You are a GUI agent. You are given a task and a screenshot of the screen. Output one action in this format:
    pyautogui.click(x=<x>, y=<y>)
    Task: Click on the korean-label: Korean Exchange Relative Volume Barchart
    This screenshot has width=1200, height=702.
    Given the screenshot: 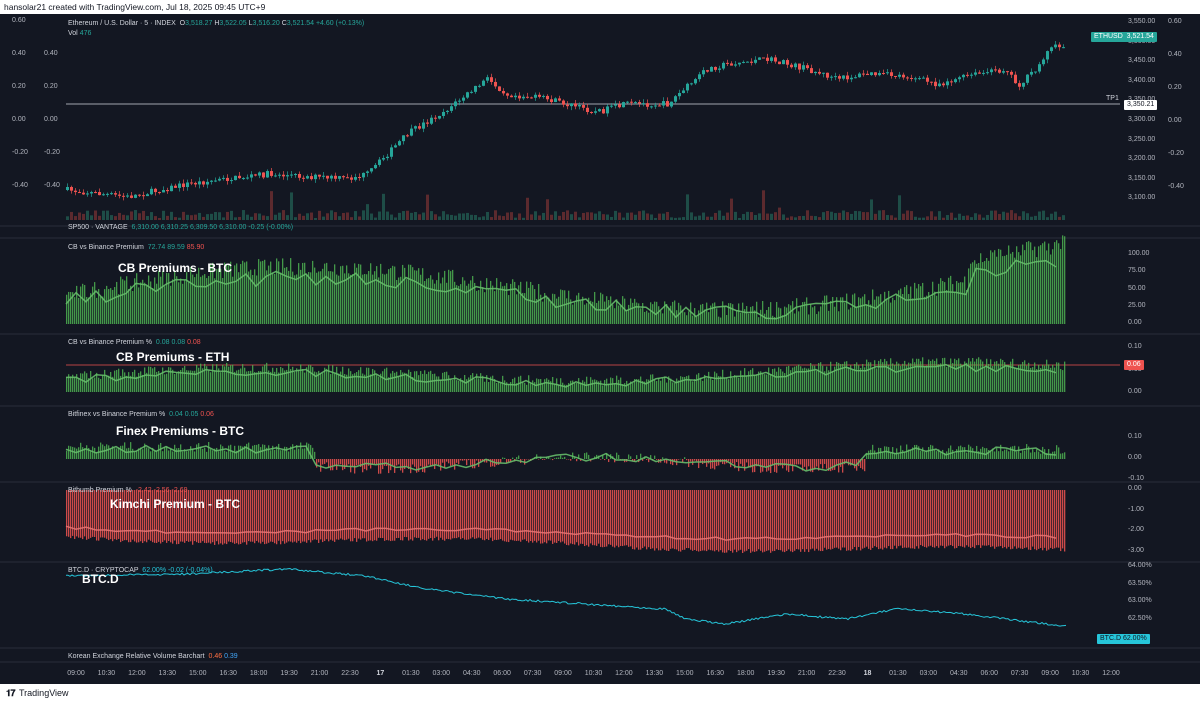 What is the action you would take?
    pyautogui.click(x=136, y=656)
    